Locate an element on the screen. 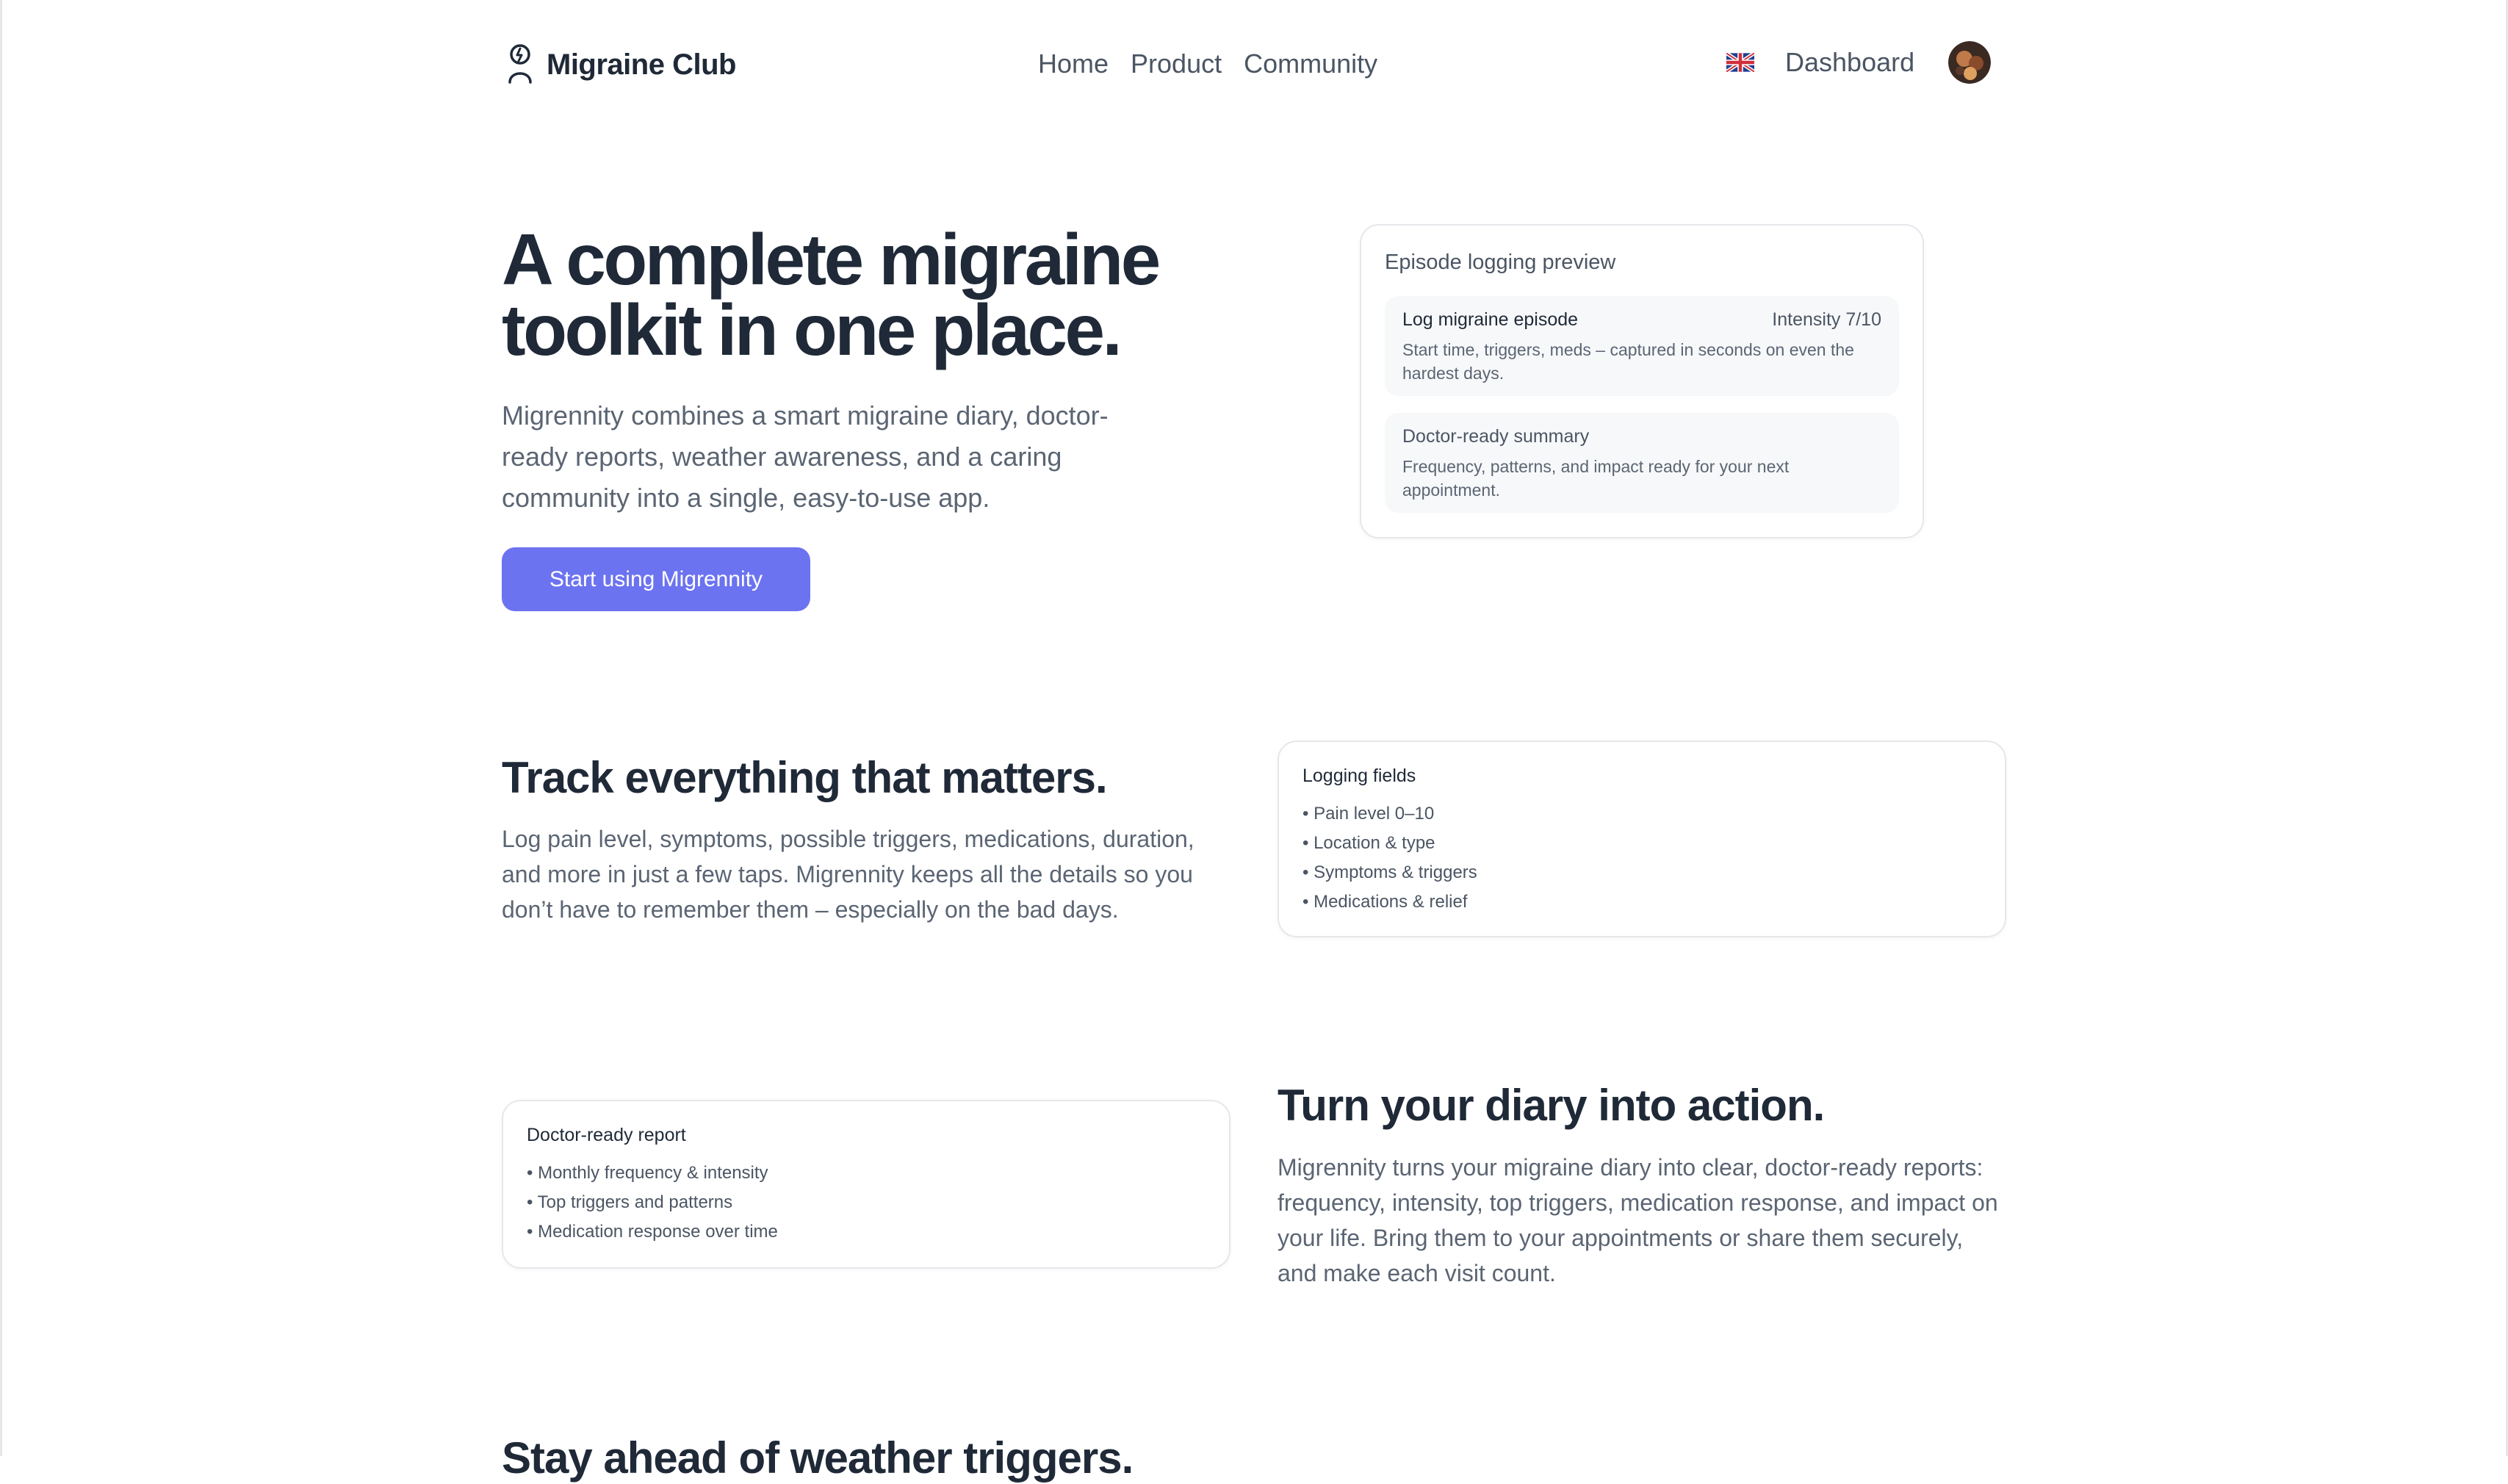 The image size is (2508, 1484). brand-name: Migraine Club is located at coordinates (642, 64).